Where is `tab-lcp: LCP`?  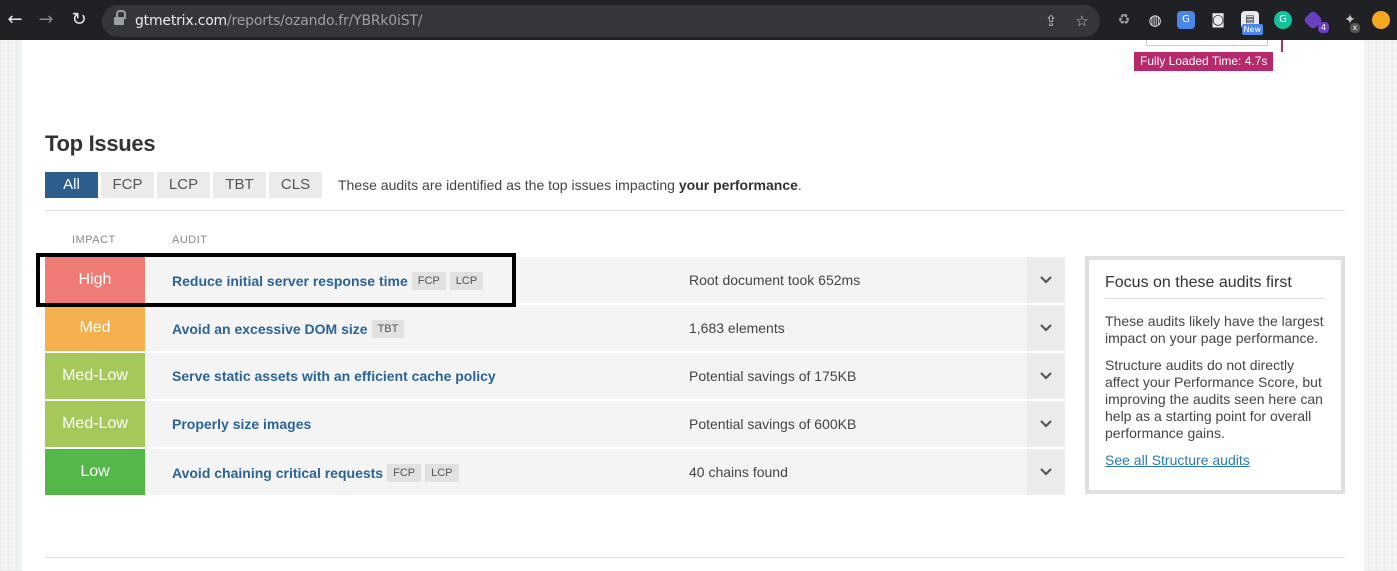
tab-lcp: LCP is located at coordinates (183, 185).